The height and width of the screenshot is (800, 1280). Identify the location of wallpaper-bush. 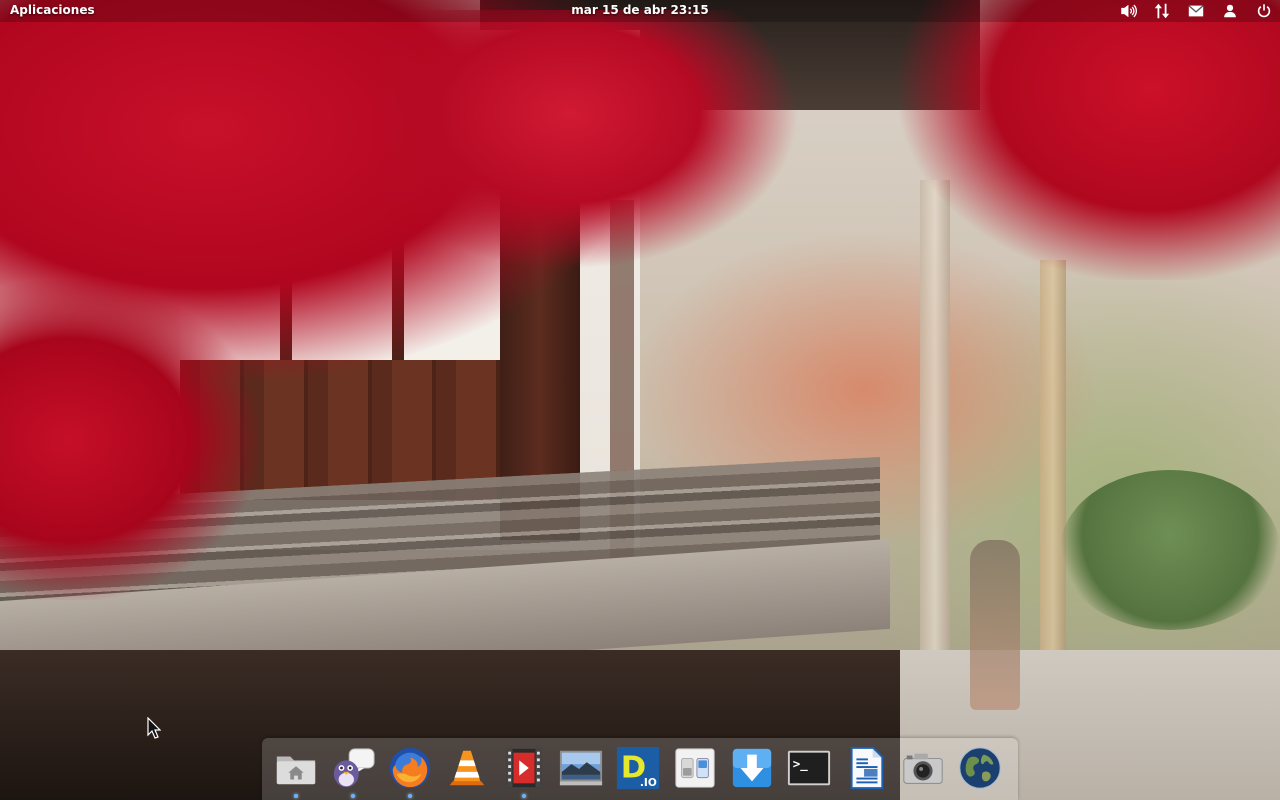
(1170, 550).